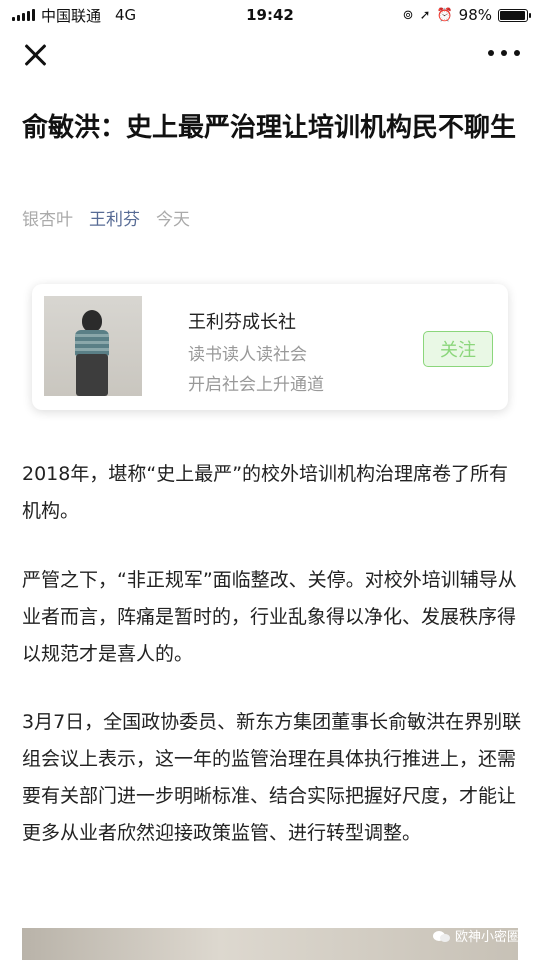 This screenshot has width=540, height=960. I want to click on orientation-lock-icon: ⊚, so click(408, 15).